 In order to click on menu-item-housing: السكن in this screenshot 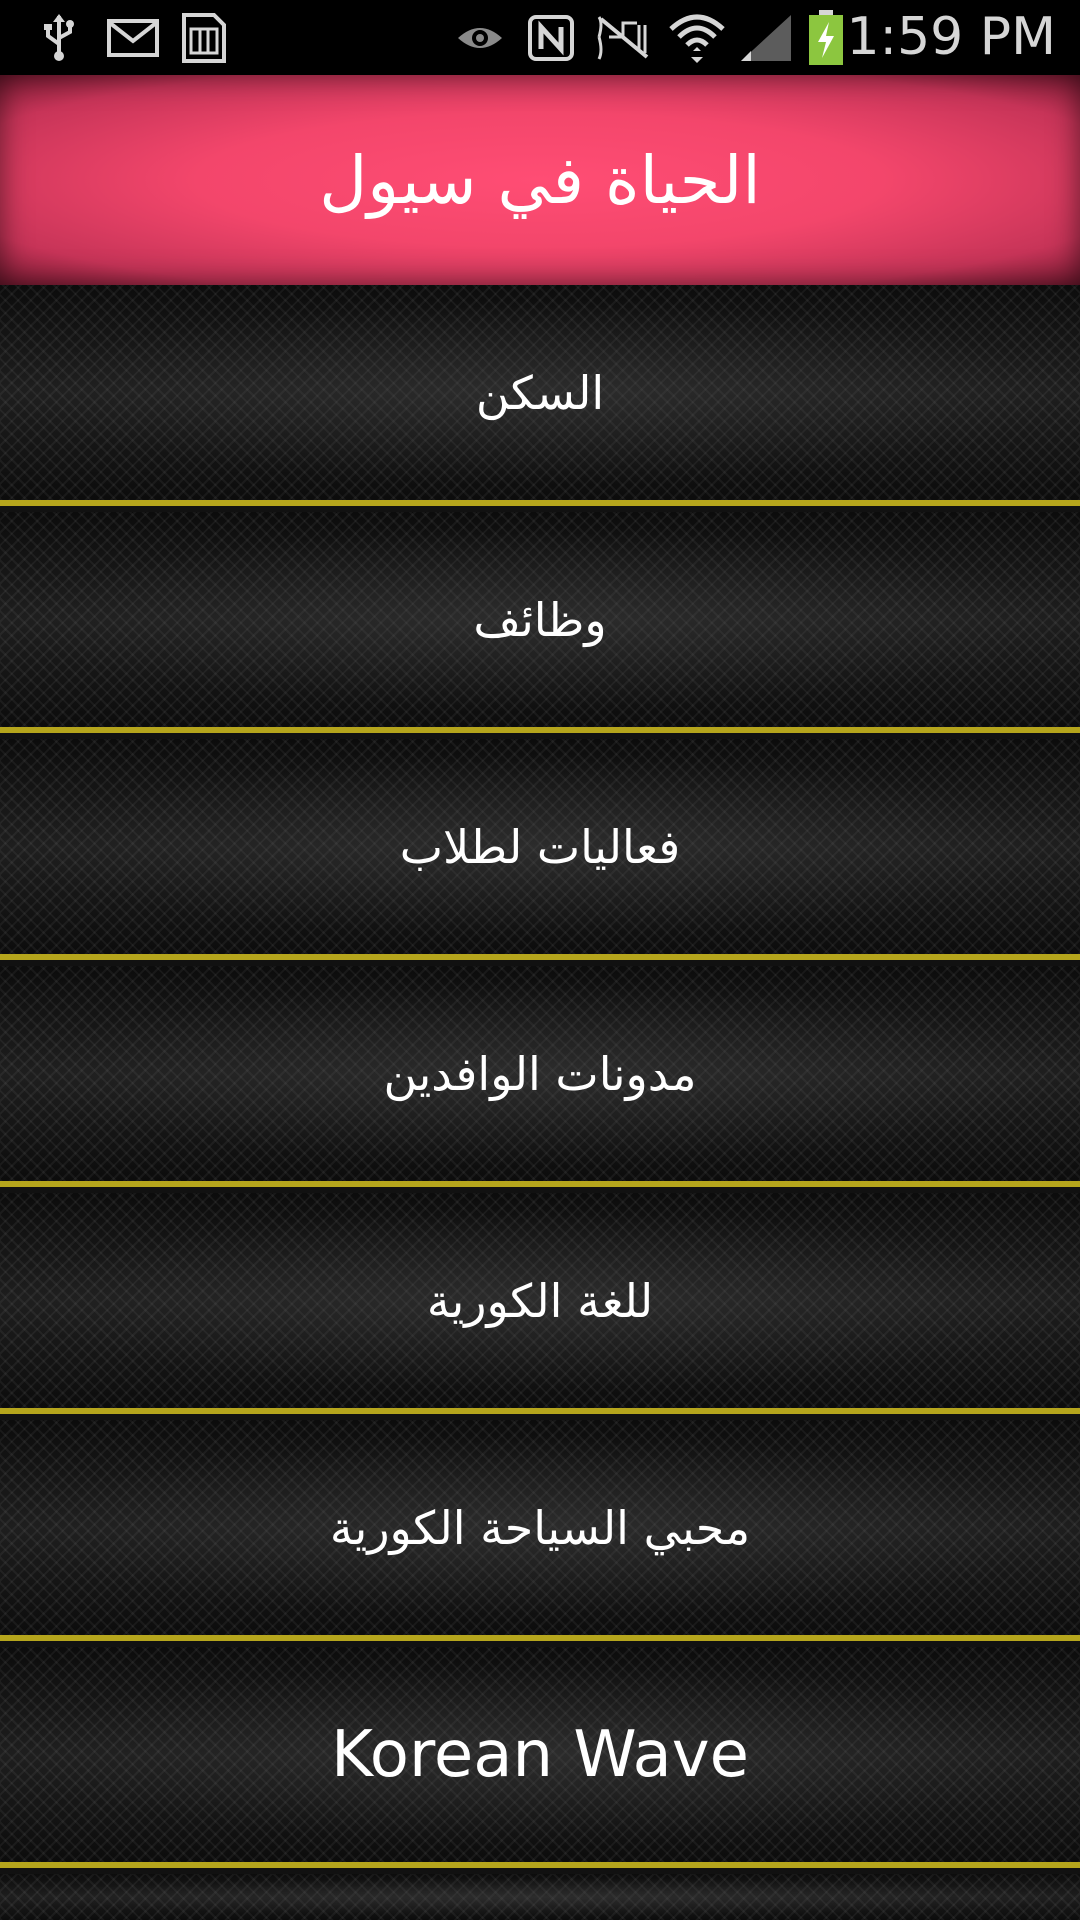, I will do `click(540, 395)`.